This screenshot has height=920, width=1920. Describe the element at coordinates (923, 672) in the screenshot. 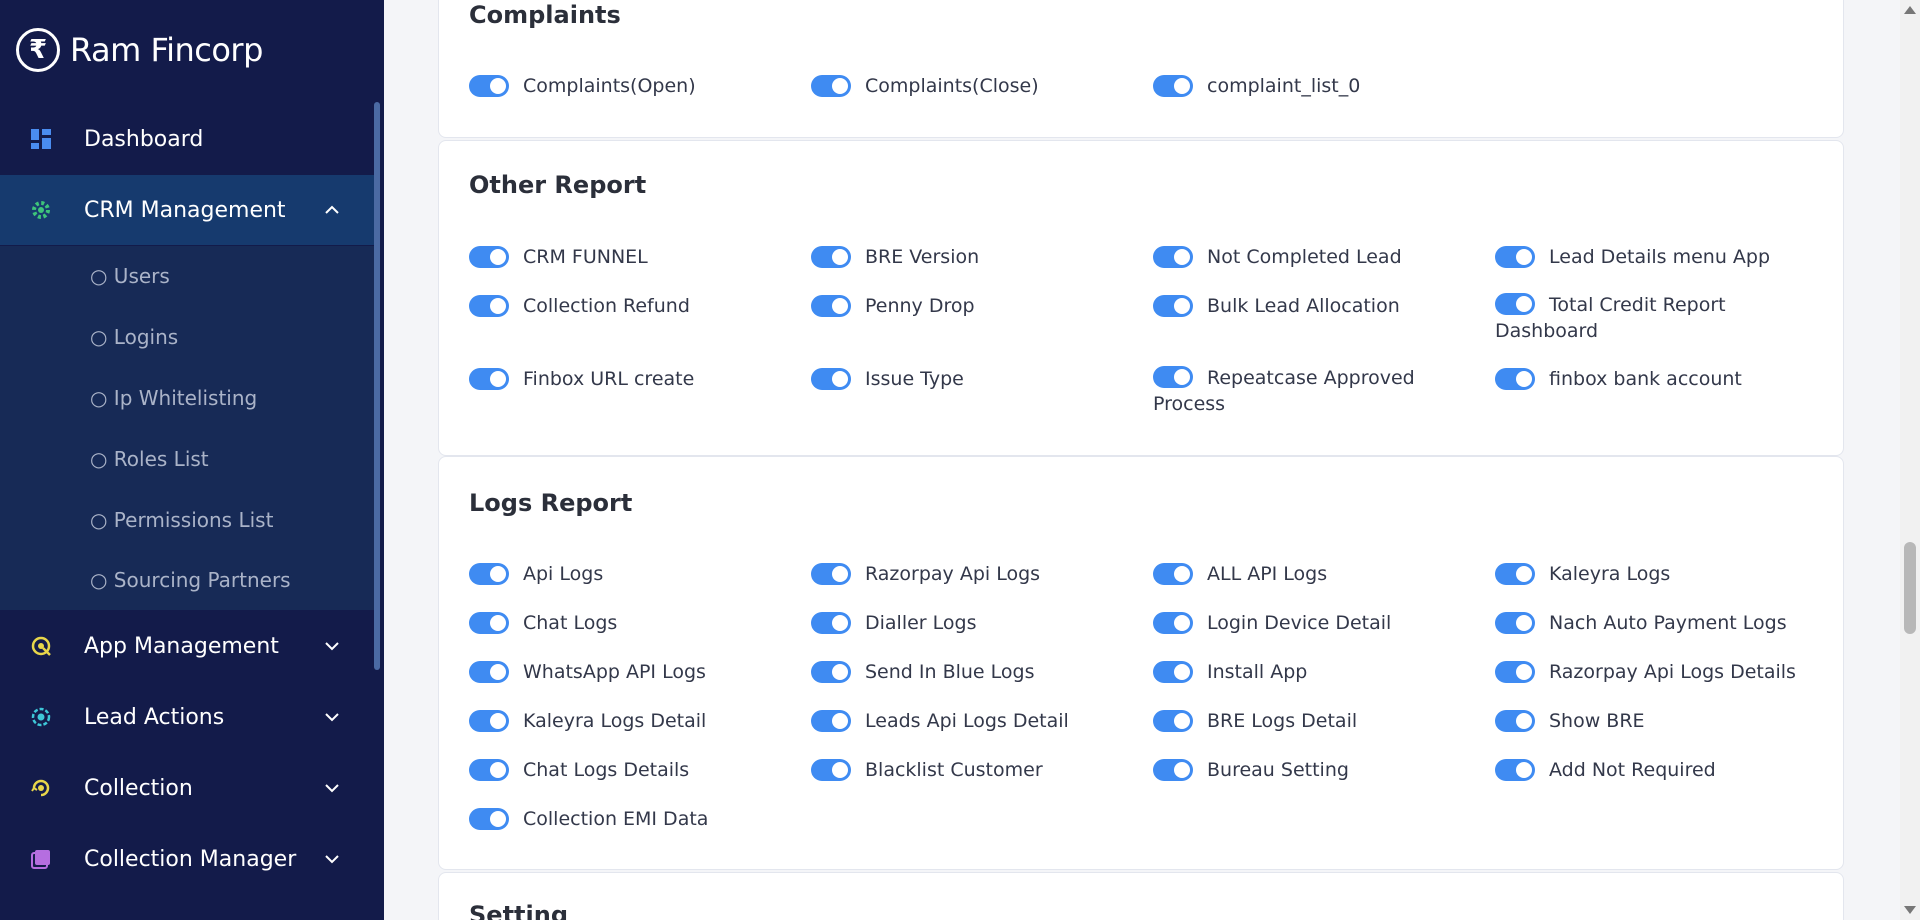

I see `permission-toggle-item: Send In Blue Logs` at that location.